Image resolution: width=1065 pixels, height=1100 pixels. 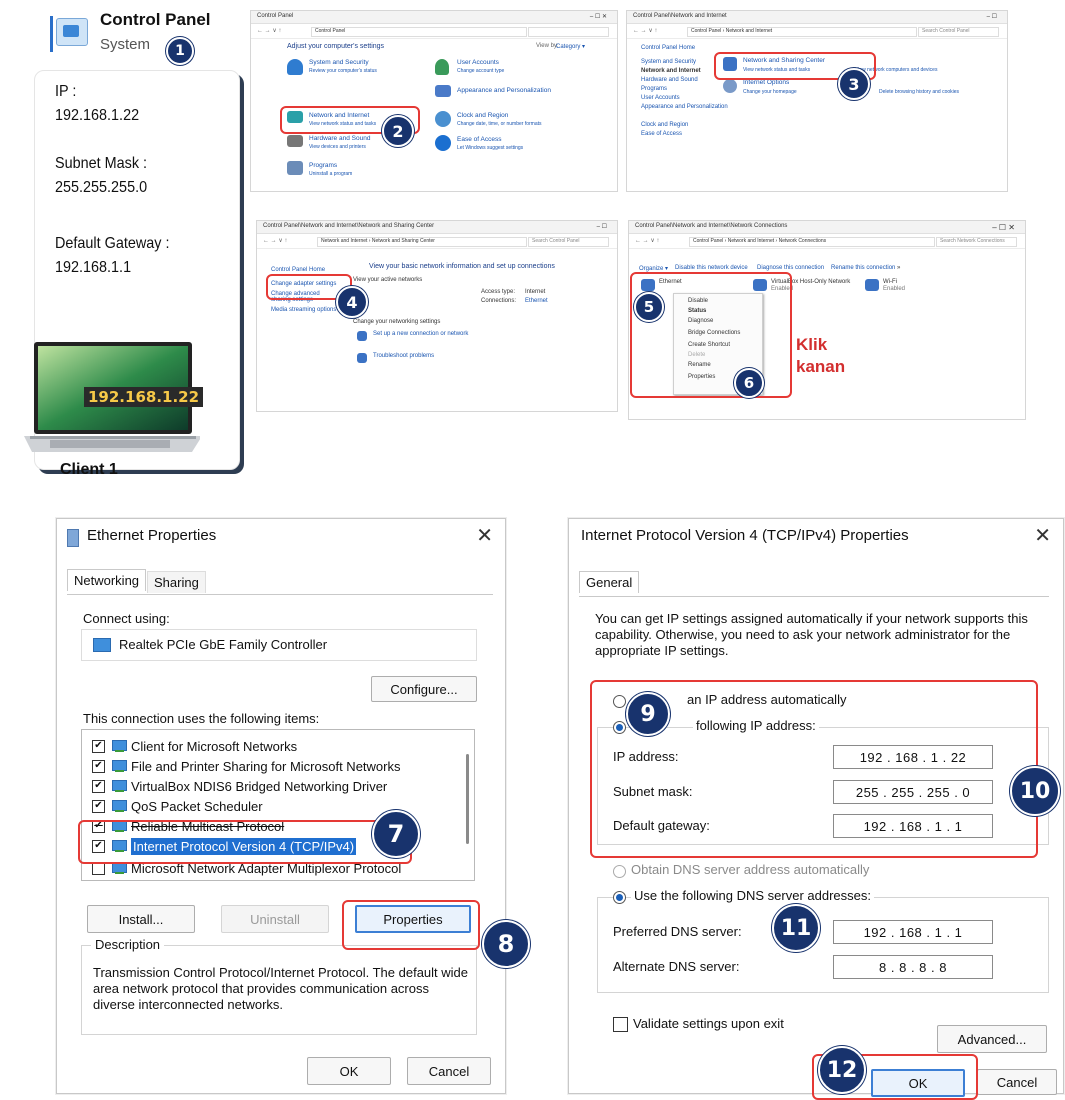 What do you see at coordinates (654, 89) in the screenshot?
I see `ni-sidebar-4: Programs` at bounding box center [654, 89].